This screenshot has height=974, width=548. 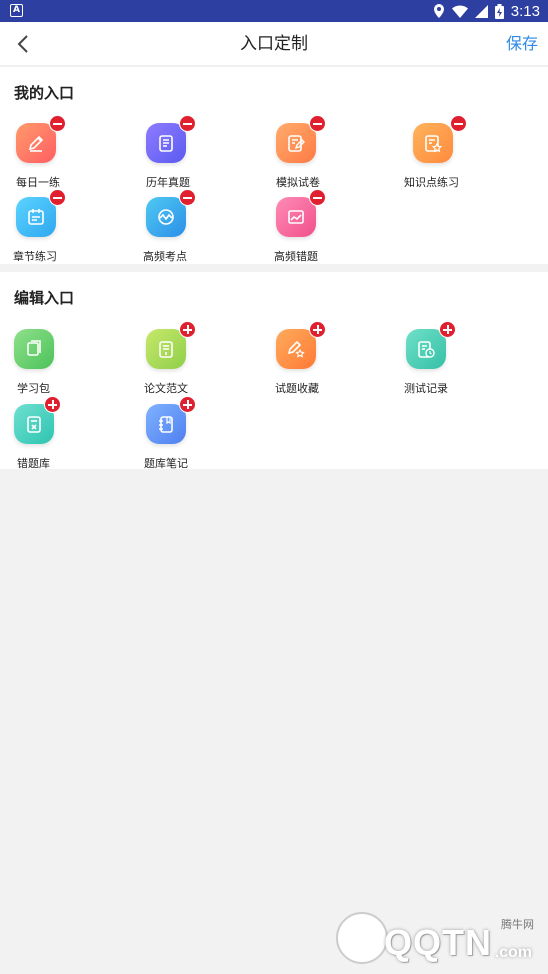 I want to click on edit-paper-icon, so click(x=296, y=143).